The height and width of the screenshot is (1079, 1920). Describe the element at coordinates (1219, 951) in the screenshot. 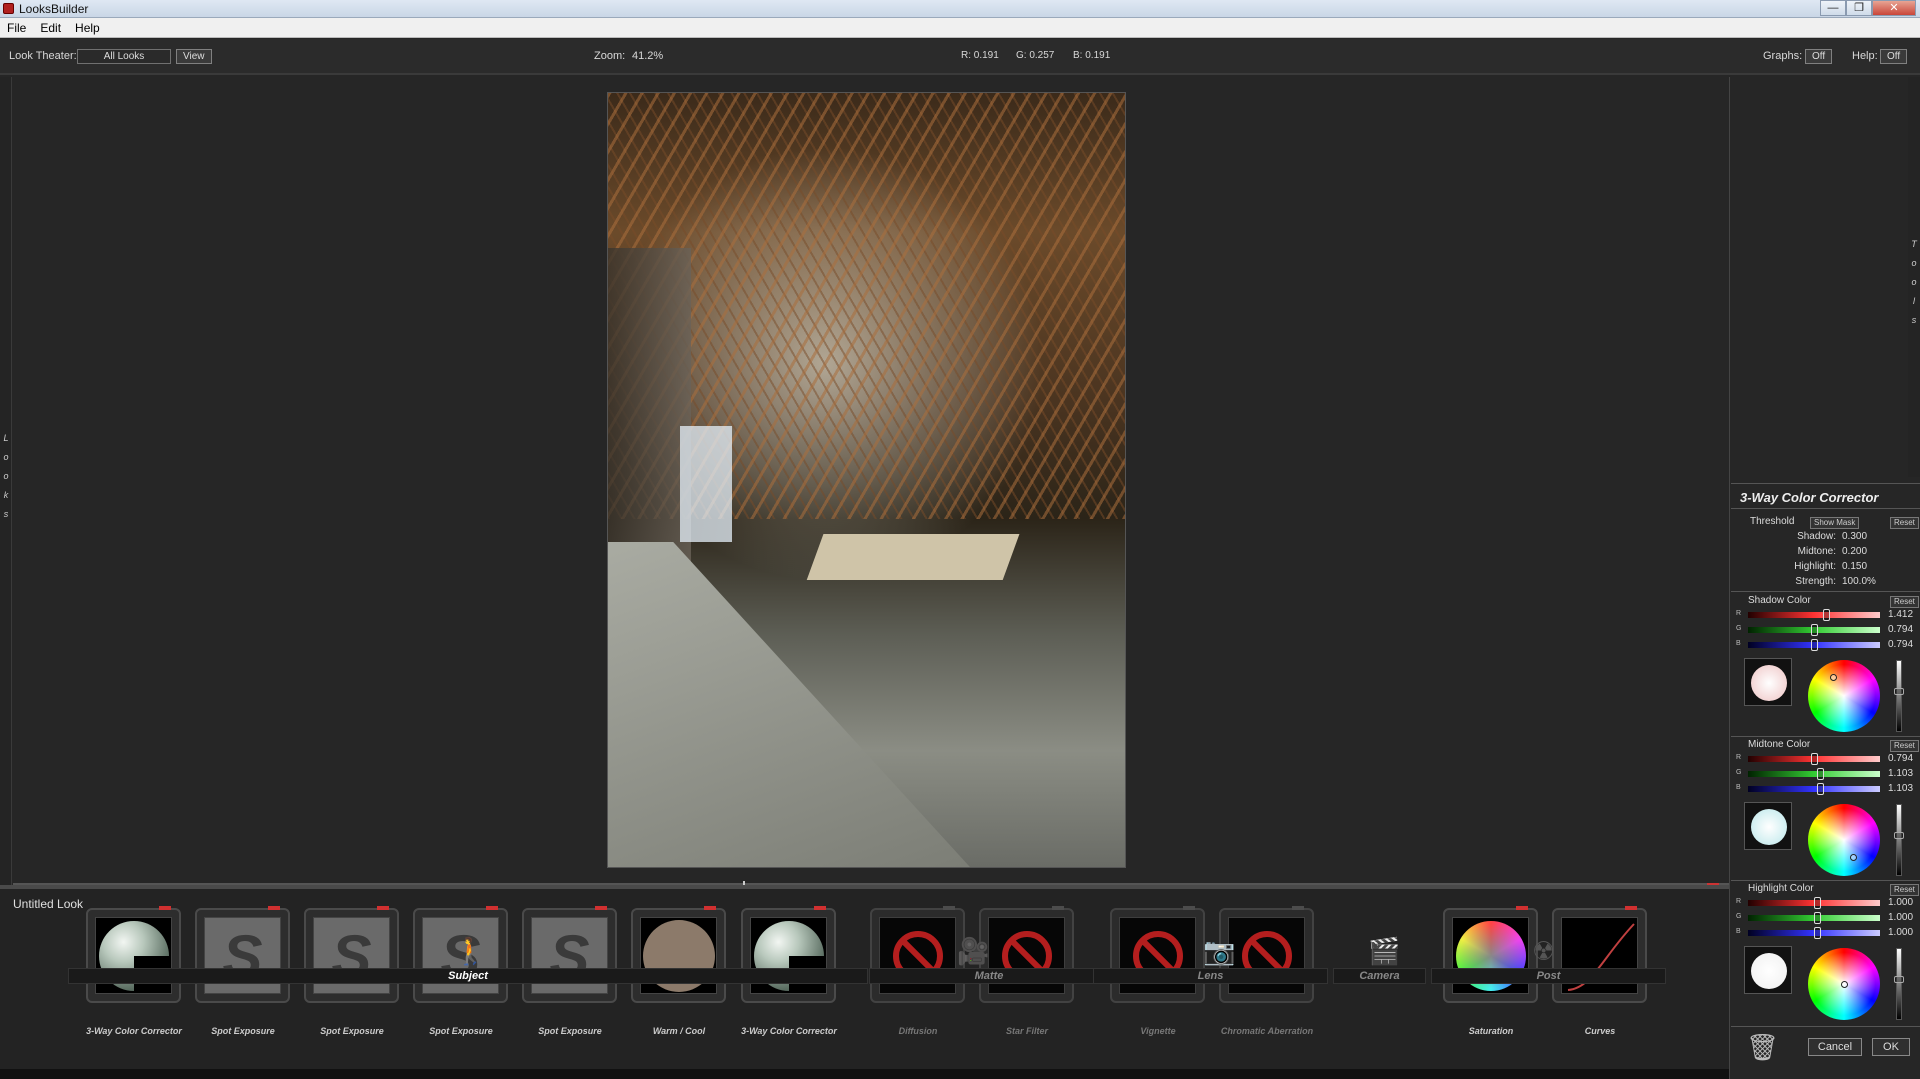

I see `lens-camera-icon: 📷` at that location.